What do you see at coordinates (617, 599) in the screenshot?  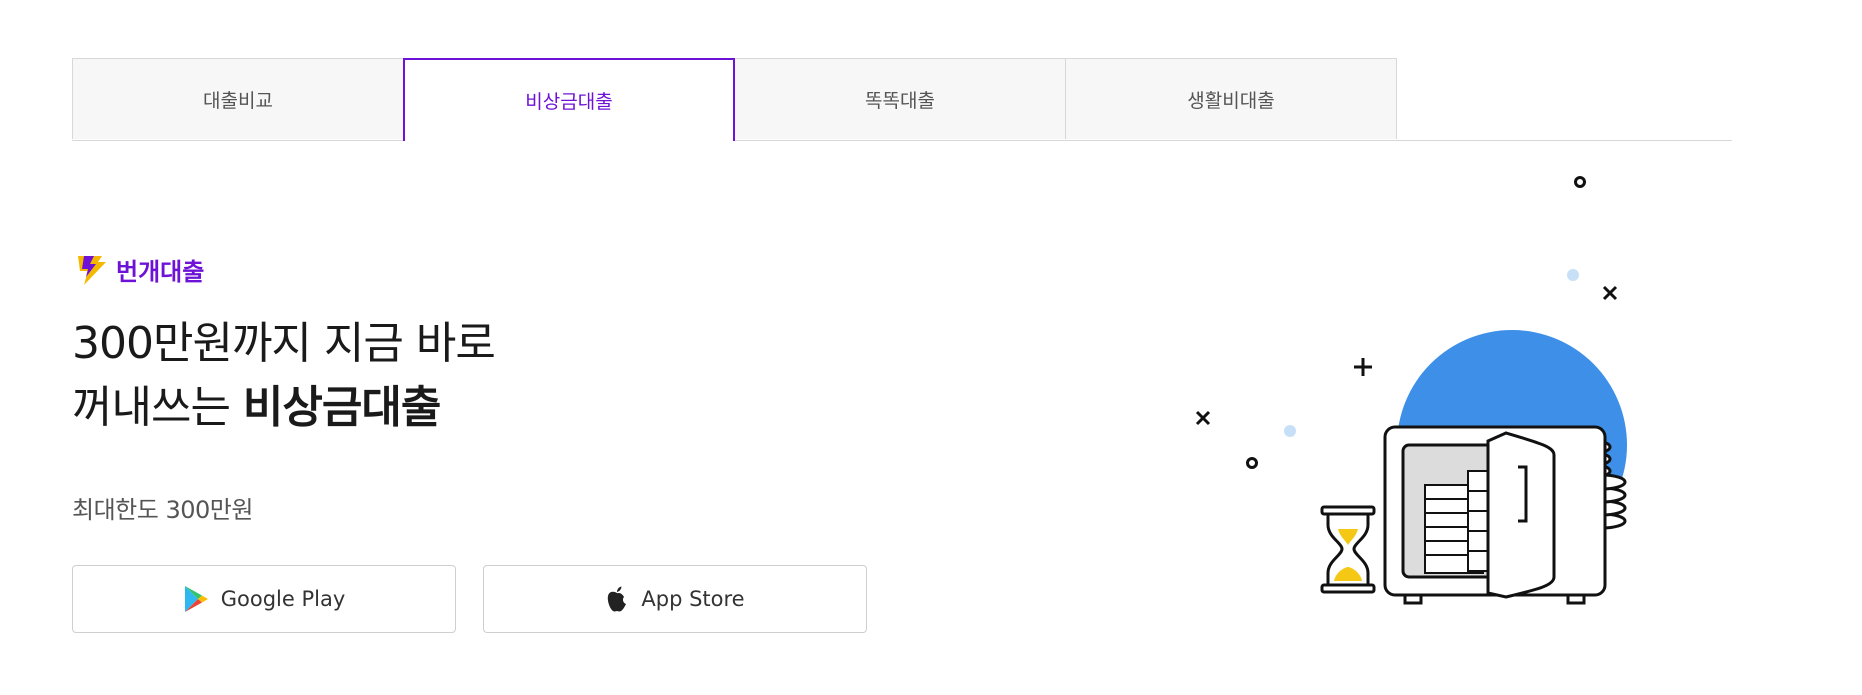 I see `apple-icon` at bounding box center [617, 599].